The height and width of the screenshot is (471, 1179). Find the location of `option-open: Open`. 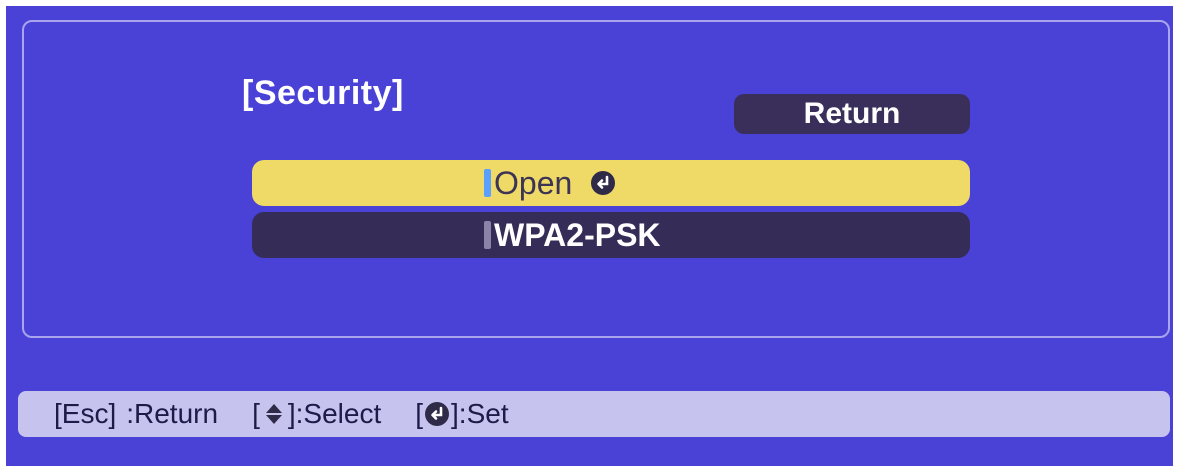

option-open: Open is located at coordinates (611, 183).